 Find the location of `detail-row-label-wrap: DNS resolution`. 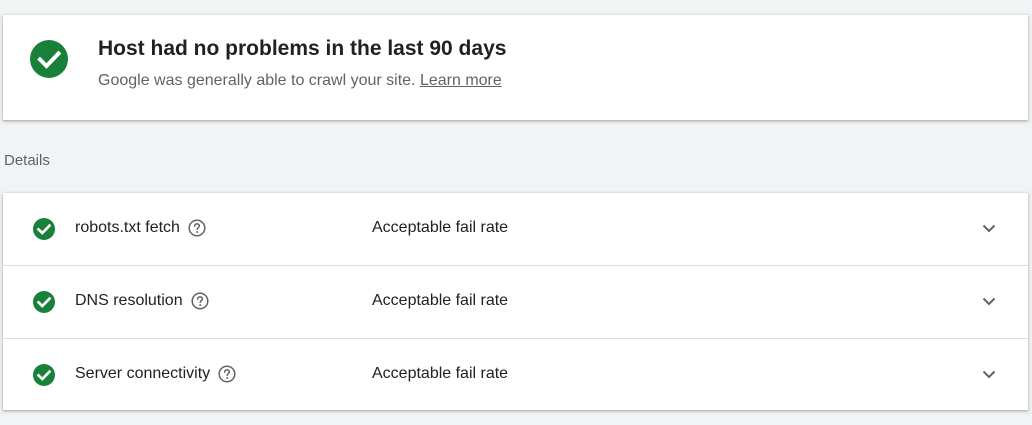

detail-row-label-wrap: DNS resolution is located at coordinates (142, 301).